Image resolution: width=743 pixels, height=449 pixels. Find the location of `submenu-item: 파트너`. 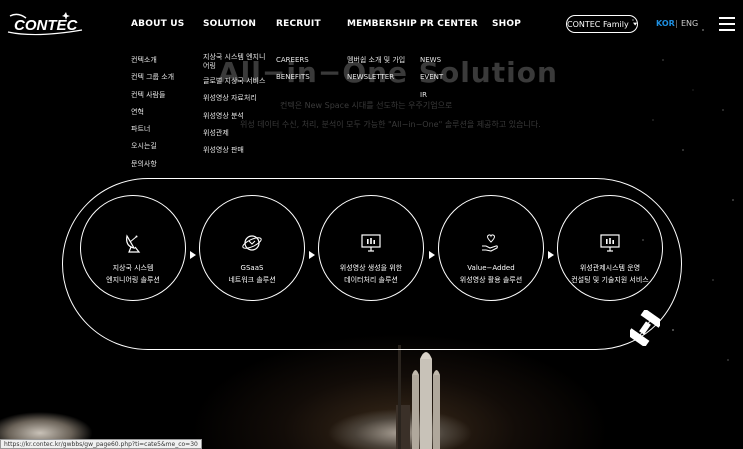

submenu-item: 파트너 is located at coordinates (152, 129).